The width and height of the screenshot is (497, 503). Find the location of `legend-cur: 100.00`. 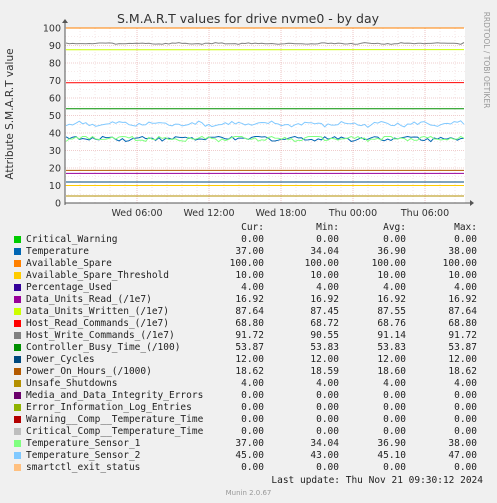

legend-cur: 100.00 is located at coordinates (246, 263).